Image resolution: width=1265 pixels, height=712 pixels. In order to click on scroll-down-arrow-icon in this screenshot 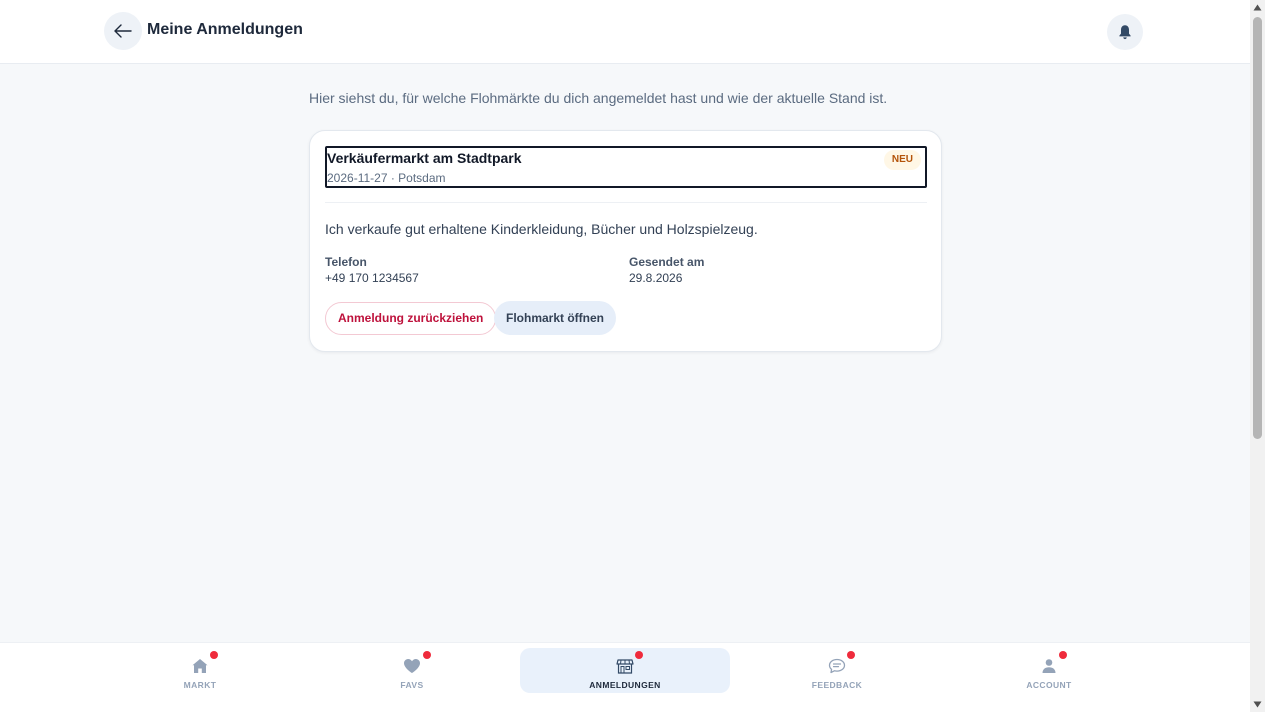, I will do `click(1257, 704)`.